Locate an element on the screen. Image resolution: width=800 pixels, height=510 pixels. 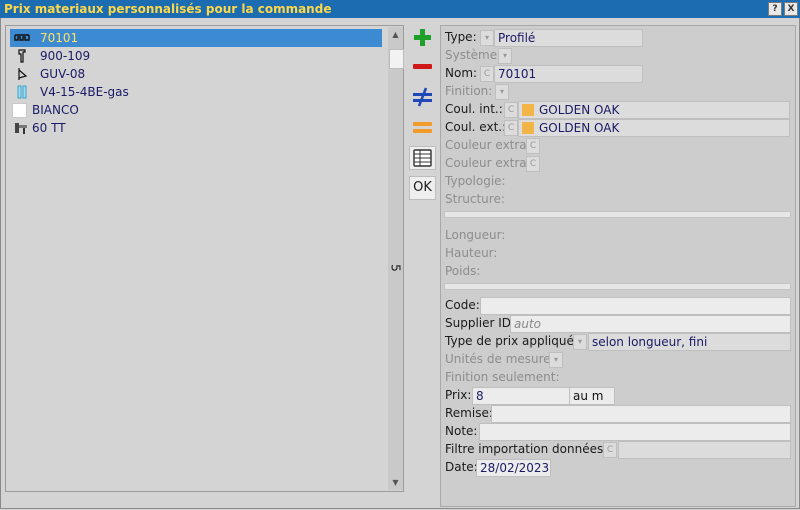
ext-color-value: GOLDEN OAK is located at coordinates (654, 128).